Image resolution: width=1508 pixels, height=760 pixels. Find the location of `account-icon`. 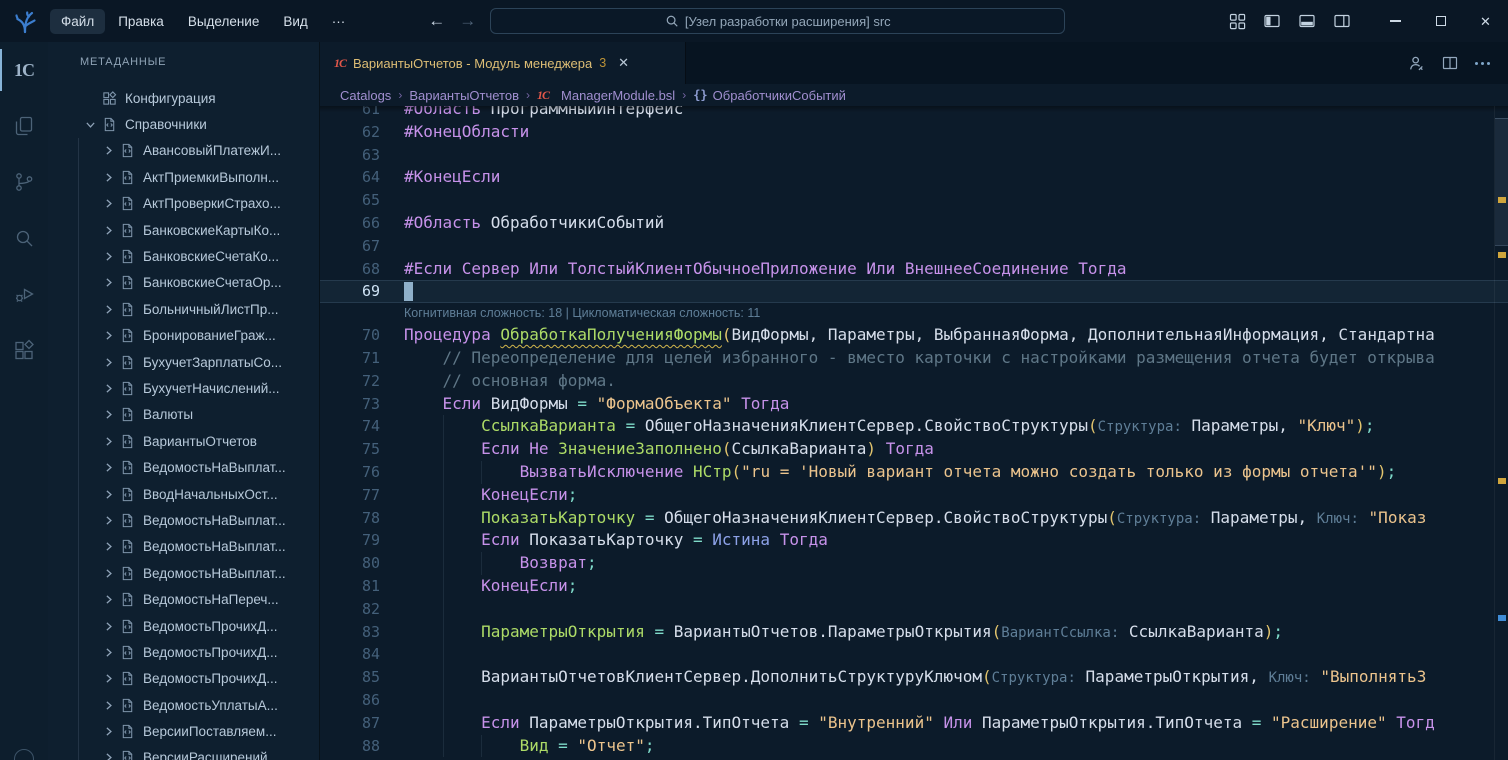

account-icon is located at coordinates (24, 754).